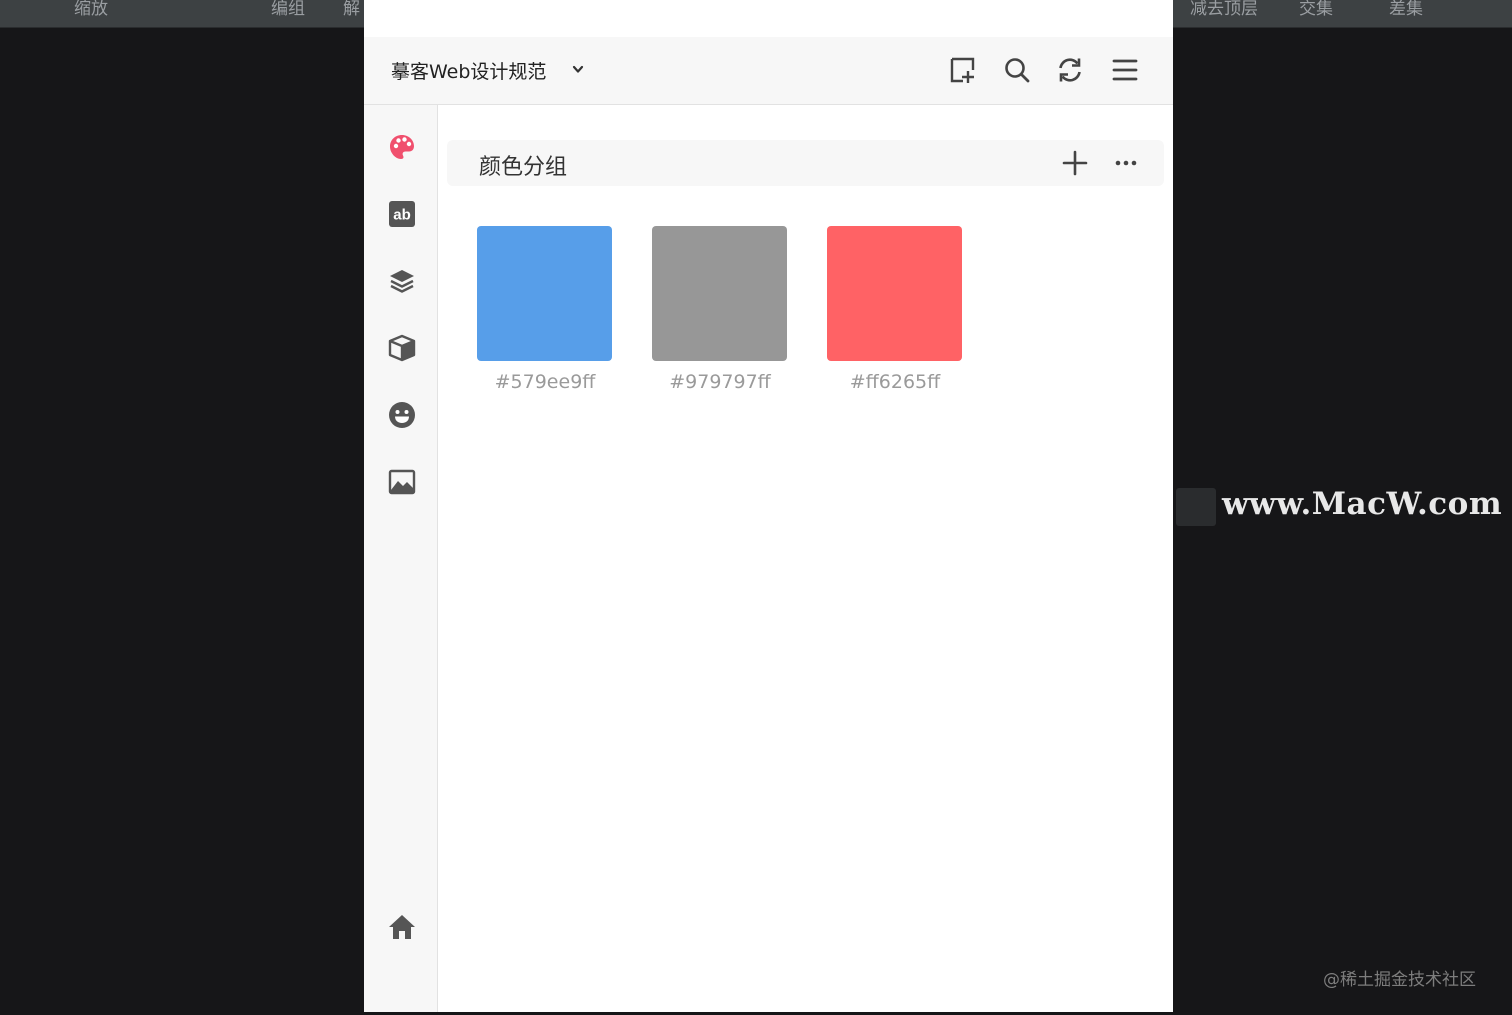 The height and width of the screenshot is (1015, 1512). Describe the element at coordinates (402, 147) in the screenshot. I see `palette-icon` at that location.